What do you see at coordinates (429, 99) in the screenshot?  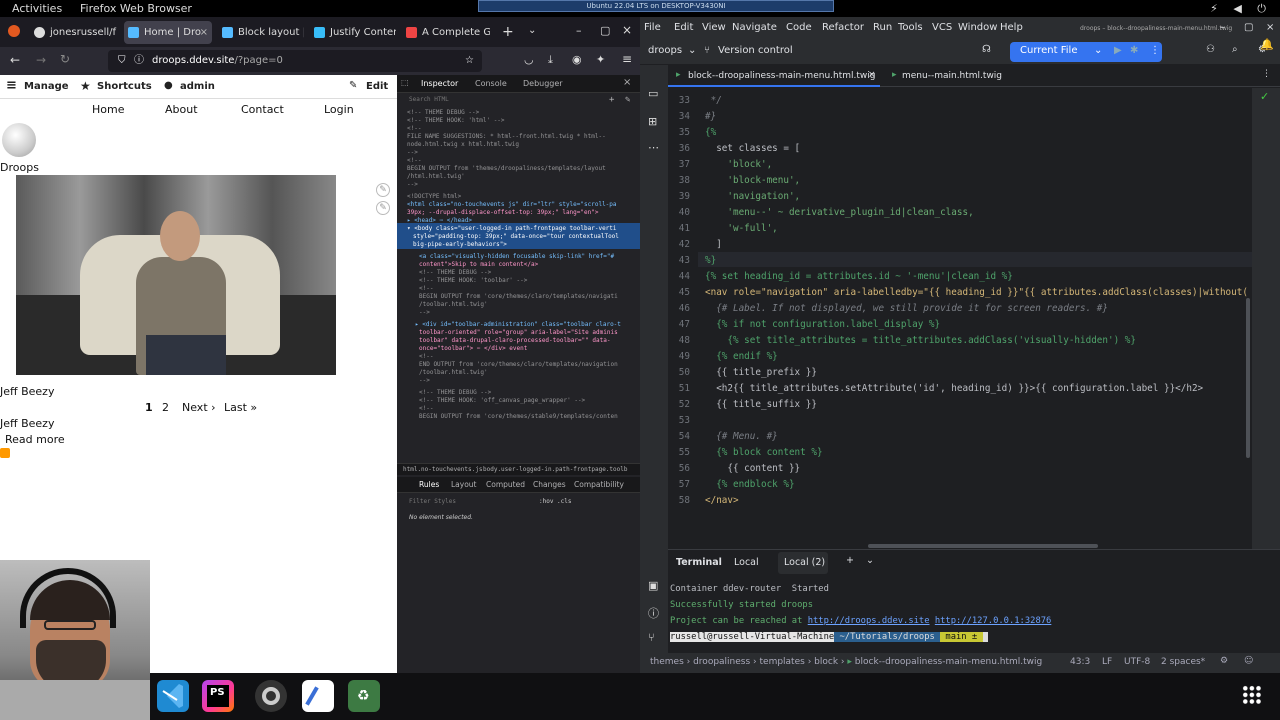 I see `search-html-input: Search HTML` at bounding box center [429, 99].